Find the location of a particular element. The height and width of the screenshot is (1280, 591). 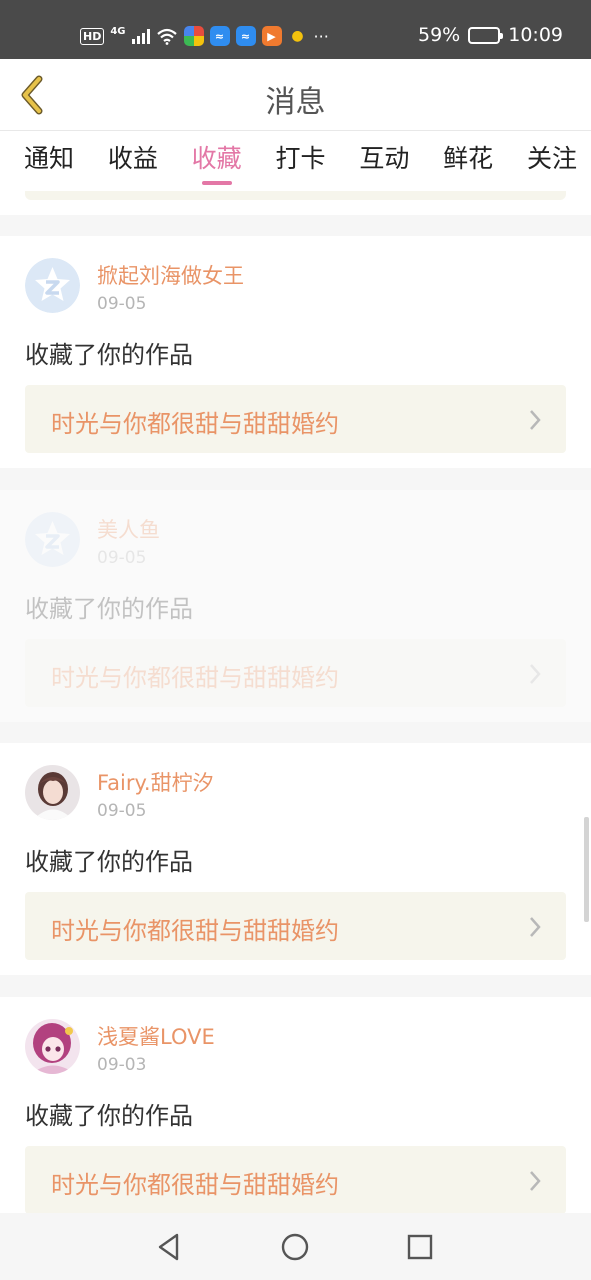

page-title: 消息 is located at coordinates (295, 102).